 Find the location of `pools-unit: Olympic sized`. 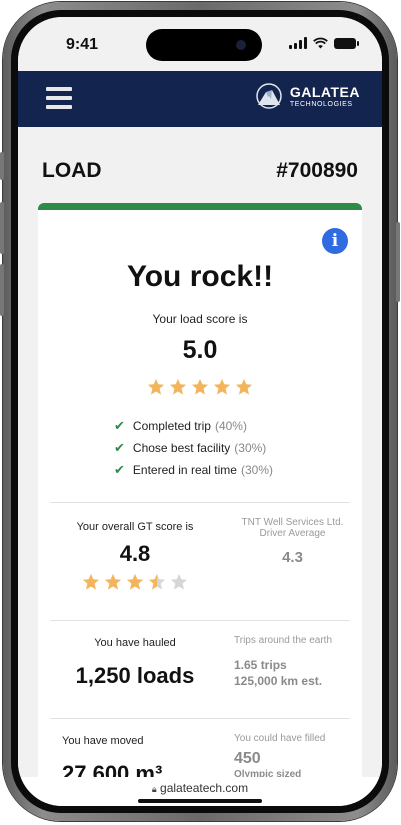

pools-unit: Olympic sized is located at coordinates (268, 773).